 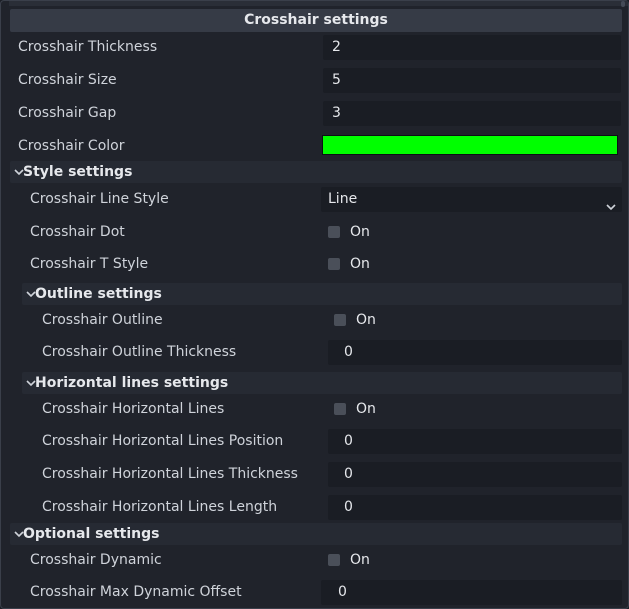 I want to click on crosshair-line-style-dropdown: Line, so click(x=471, y=199).